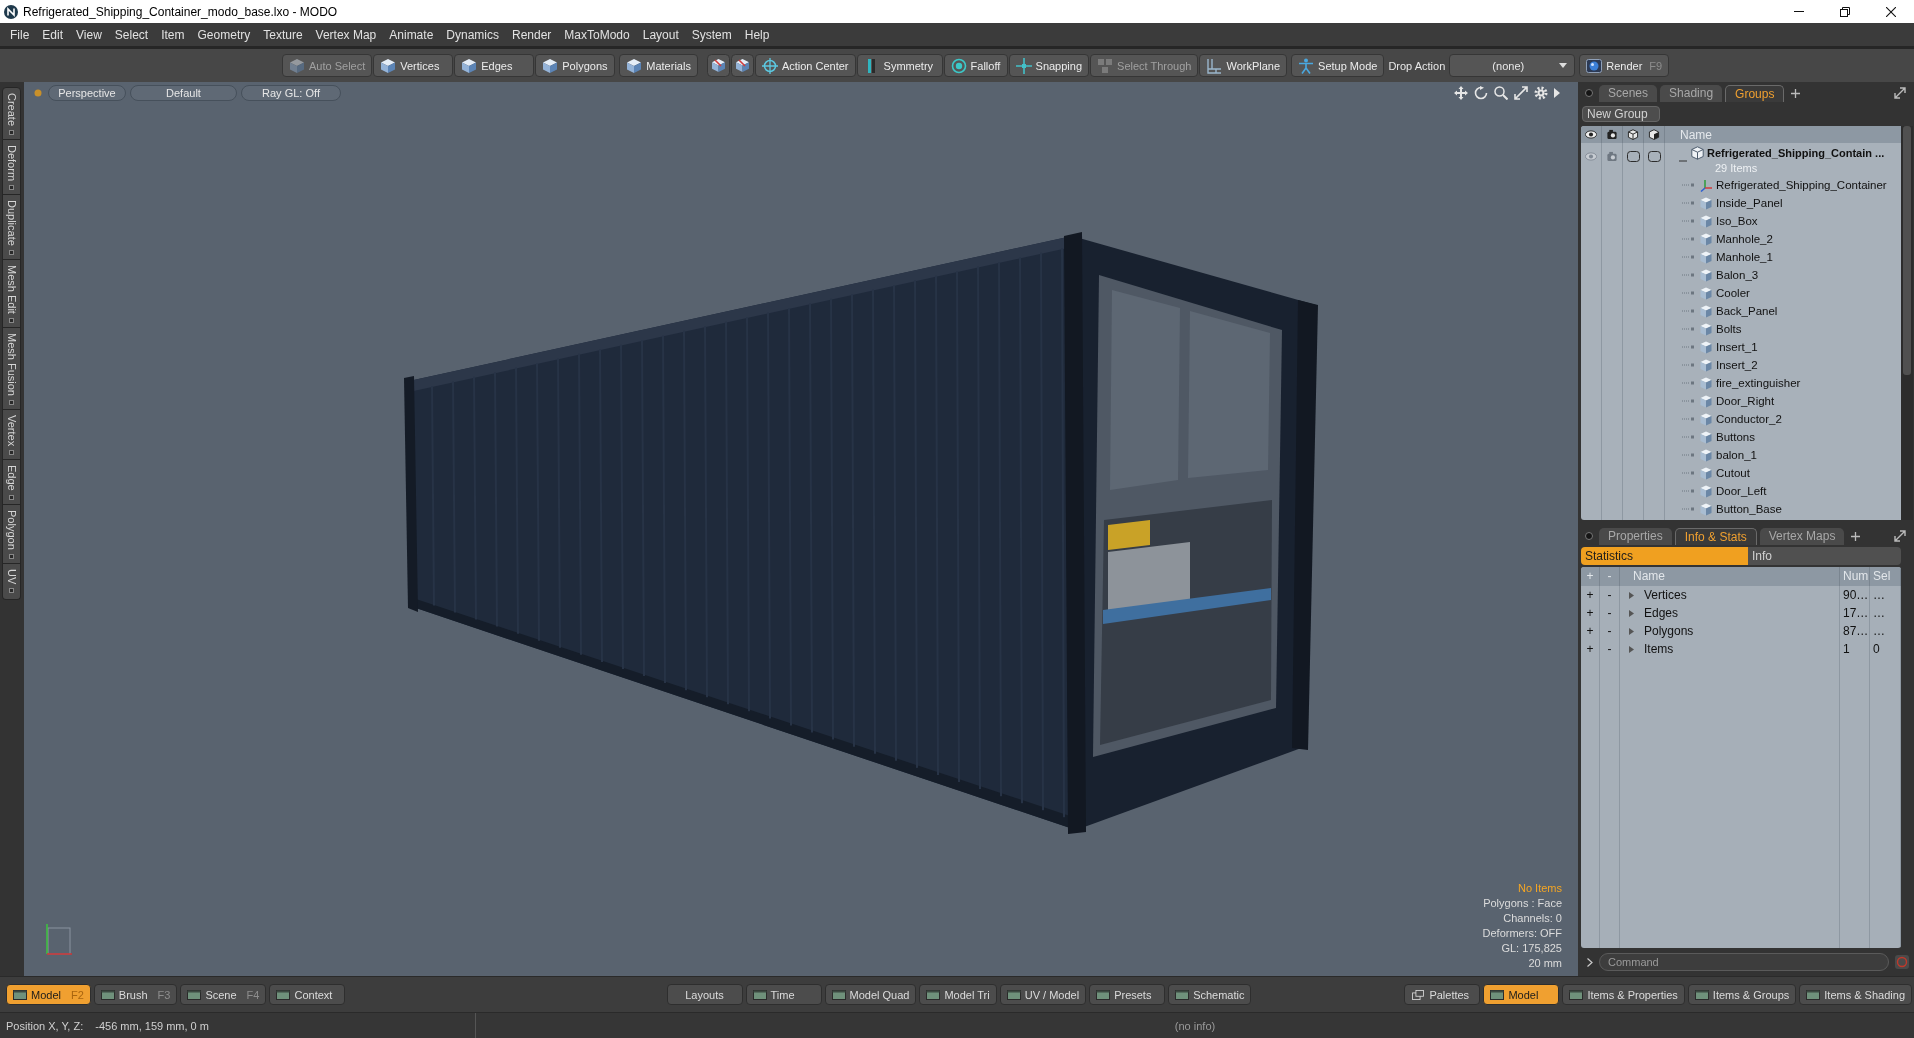 This screenshot has width=1914, height=1038. I want to click on menu-item: File, so click(20, 34).